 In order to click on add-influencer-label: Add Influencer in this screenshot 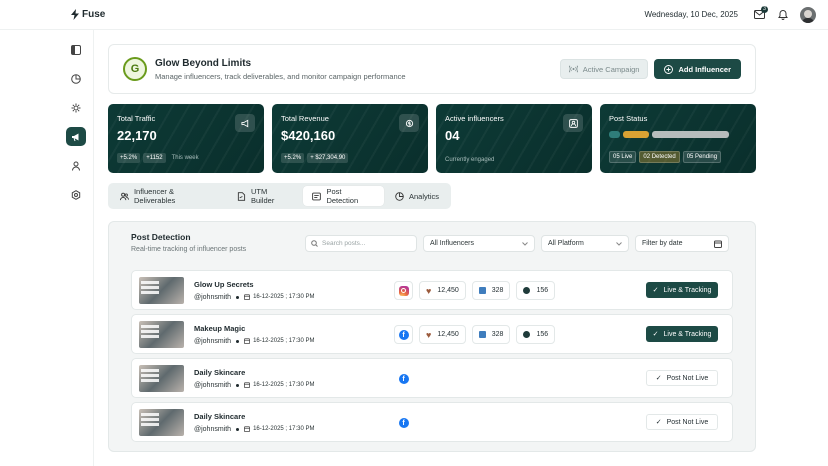, I will do `click(704, 69)`.